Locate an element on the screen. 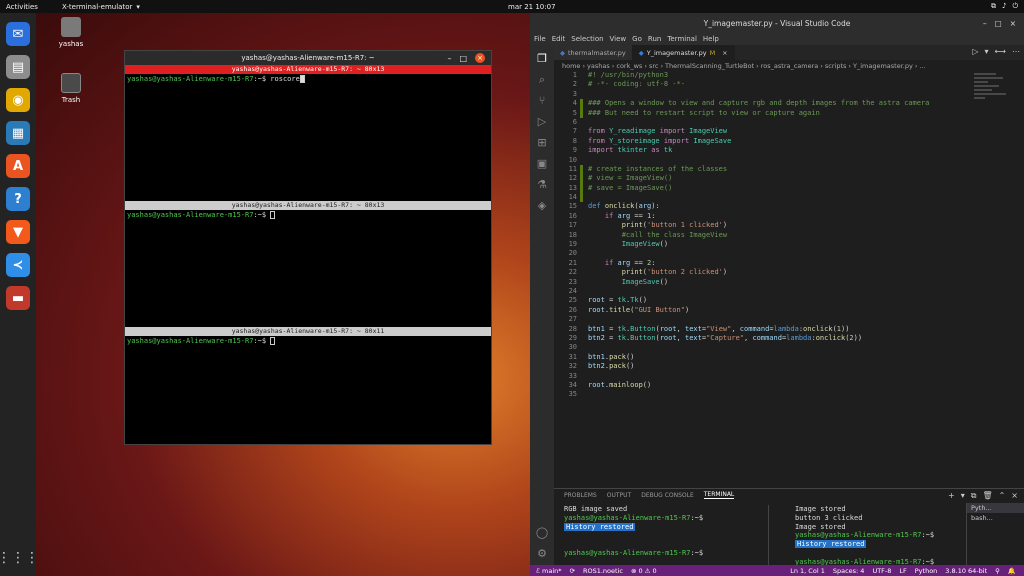 The width and height of the screenshot is (1024, 576). software-icon: A is located at coordinates (18, 166).